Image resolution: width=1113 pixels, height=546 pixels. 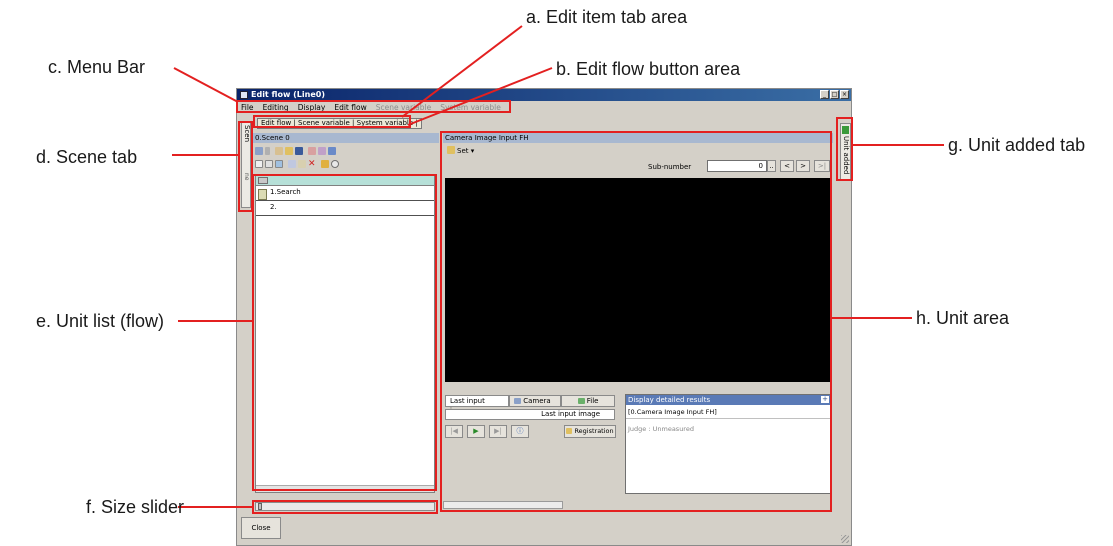 I want to click on callout-size-slider: f. Size slider, so click(x=135, y=507).